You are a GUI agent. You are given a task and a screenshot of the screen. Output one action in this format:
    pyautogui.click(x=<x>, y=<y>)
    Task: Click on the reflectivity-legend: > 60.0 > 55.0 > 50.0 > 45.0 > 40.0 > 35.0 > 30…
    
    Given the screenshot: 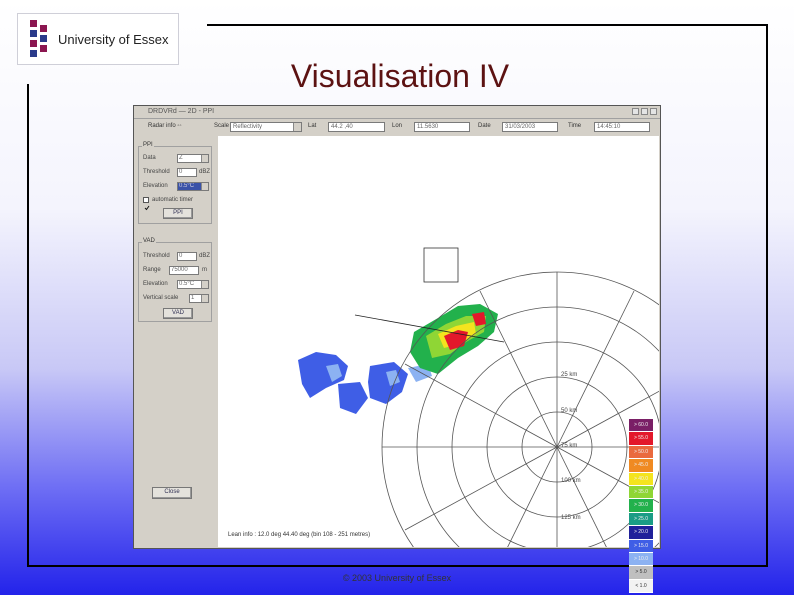 What is the action you would take?
    pyautogui.click(x=641, y=506)
    